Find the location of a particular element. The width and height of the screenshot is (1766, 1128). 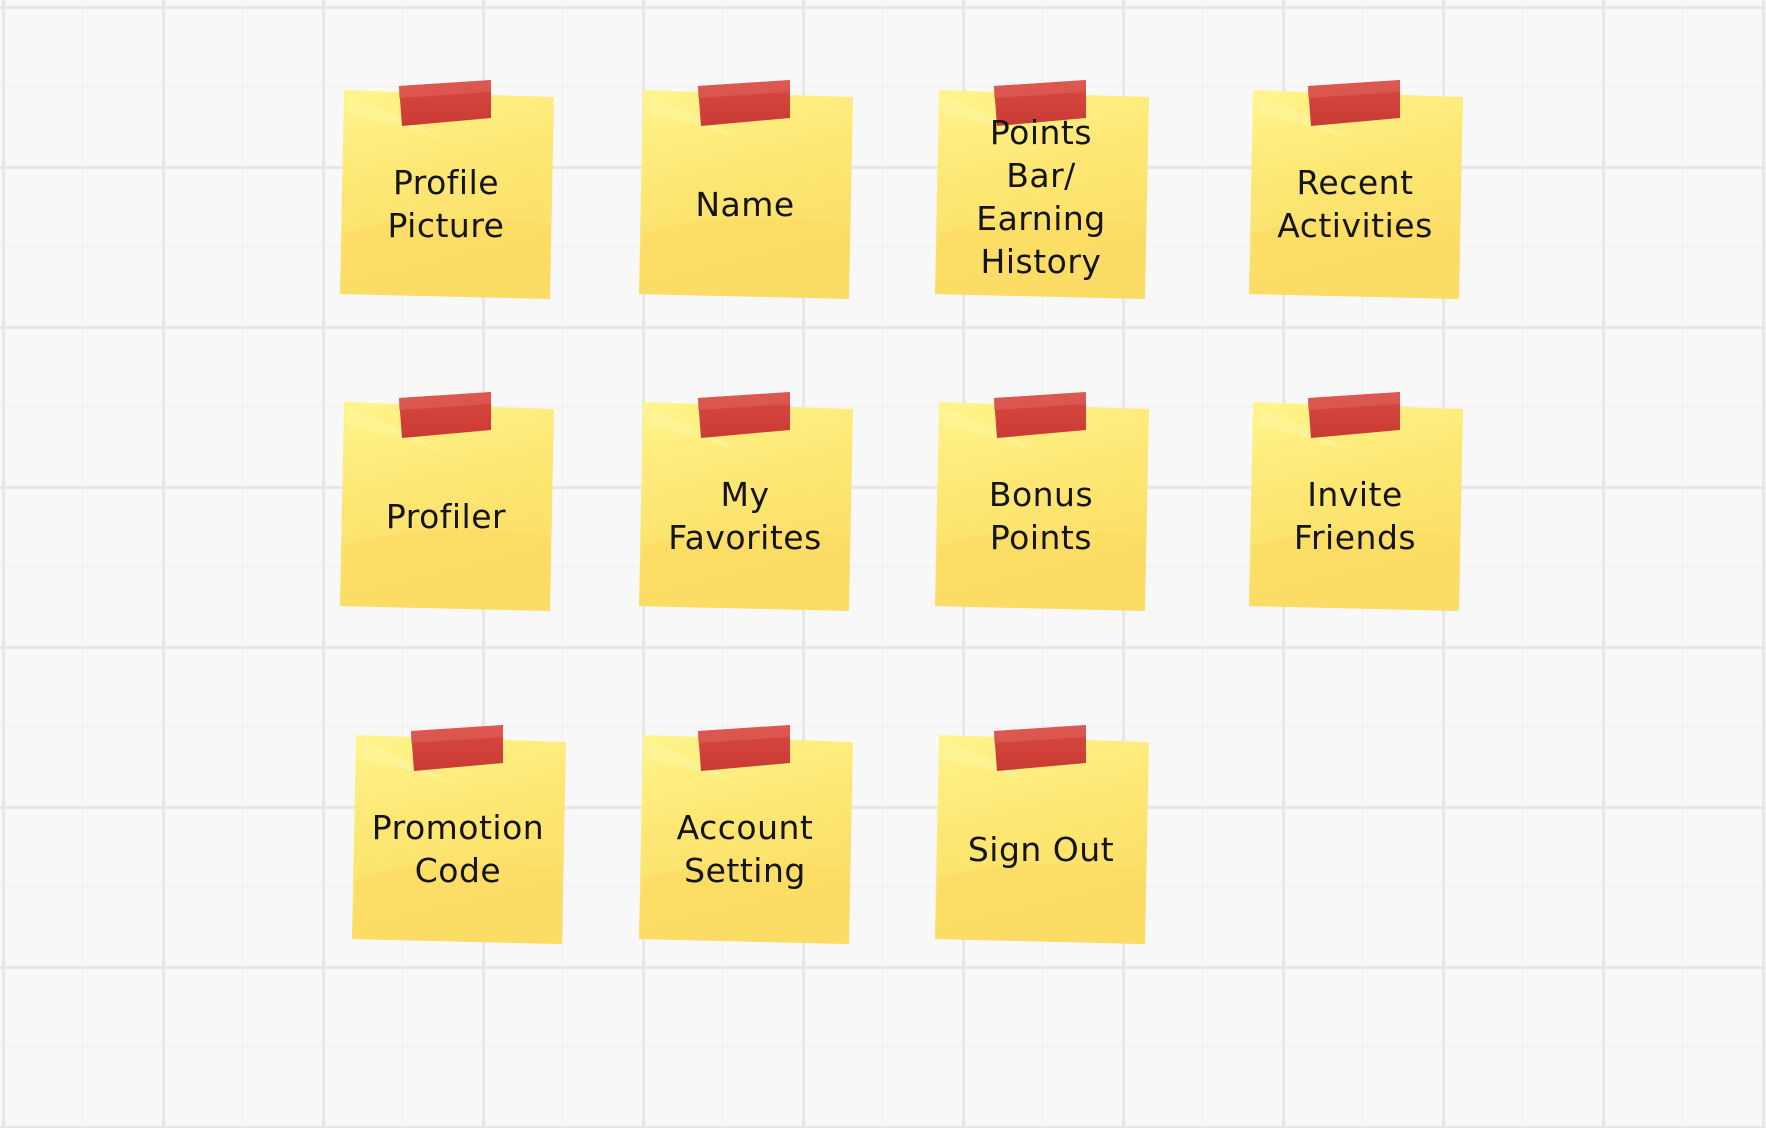

sticky-note-points-bar-earning-history: Points Bar/ Earning History is located at coordinates (1042, 190).